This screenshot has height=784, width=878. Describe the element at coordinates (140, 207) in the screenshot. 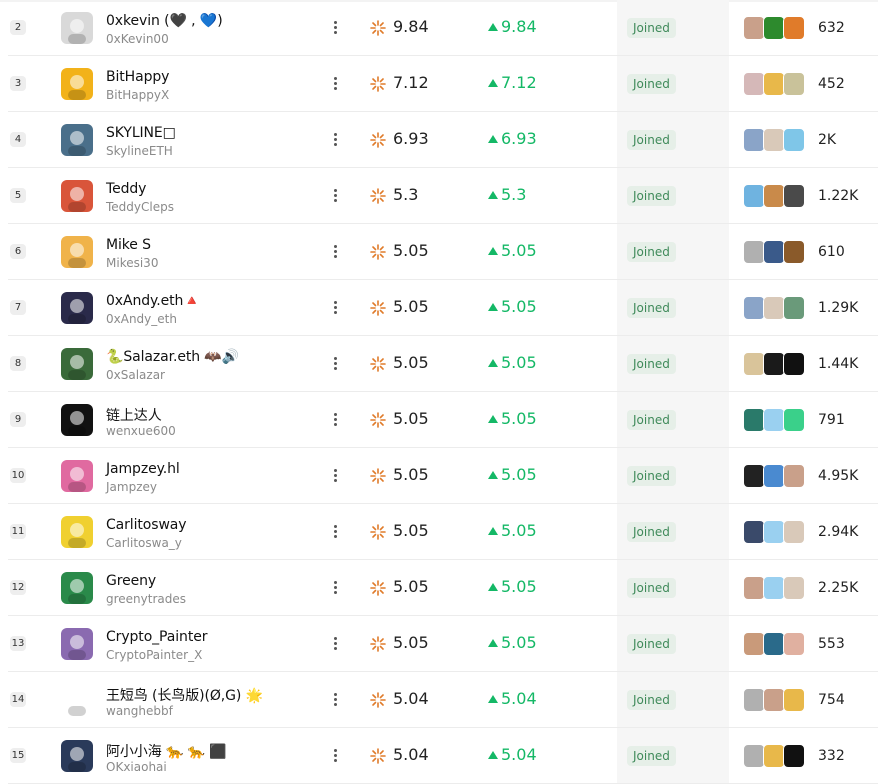

I see `user-handle: TeddyCleps` at that location.